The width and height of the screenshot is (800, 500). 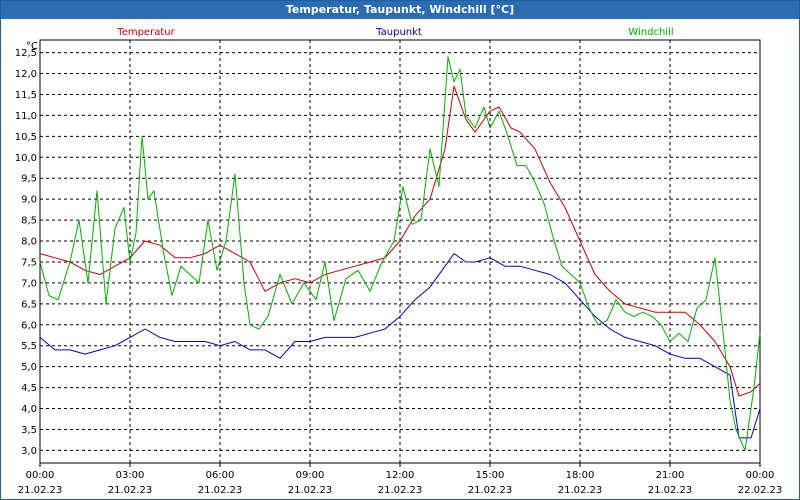 I want to click on y-tick-label: 8,0, so click(x=29, y=242).